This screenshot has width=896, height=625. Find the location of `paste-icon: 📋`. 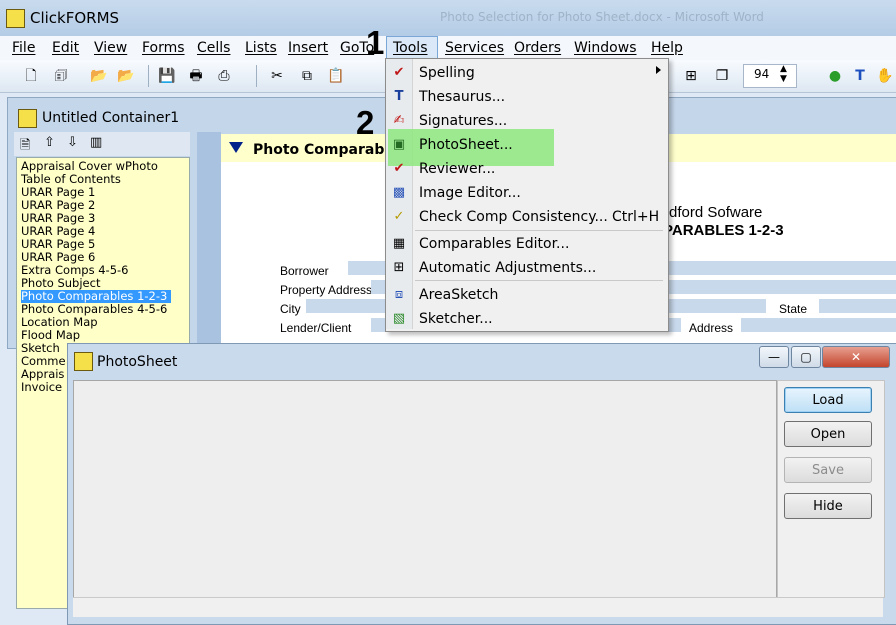

paste-icon: 📋 is located at coordinates (336, 76).